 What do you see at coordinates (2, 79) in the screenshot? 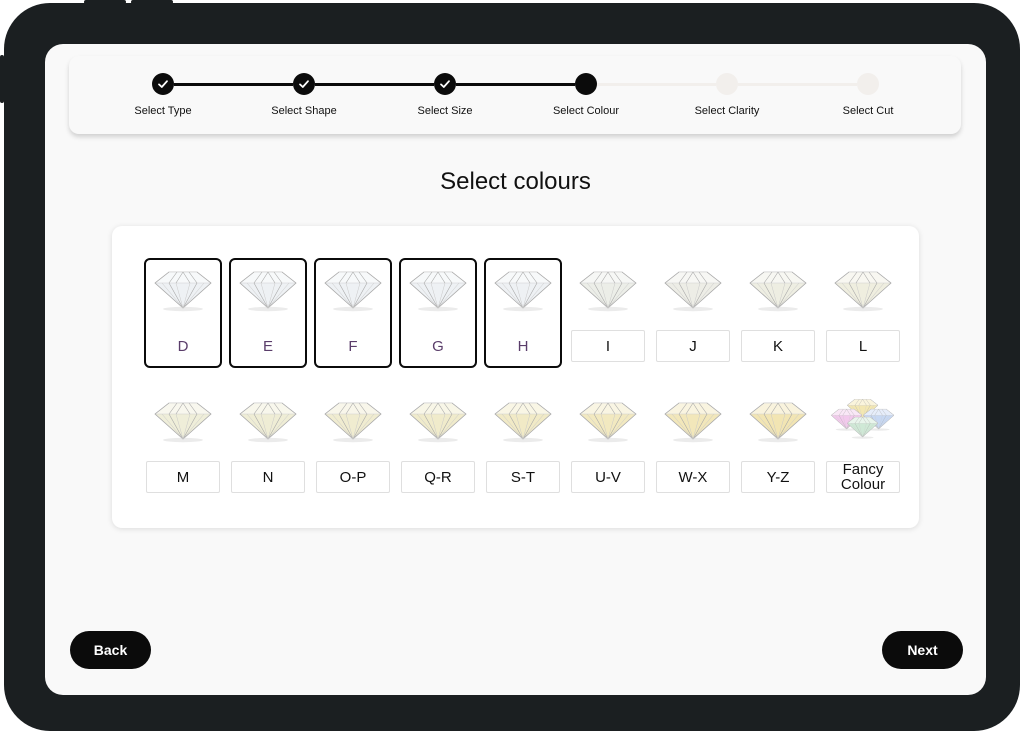
I see `power-button` at bounding box center [2, 79].